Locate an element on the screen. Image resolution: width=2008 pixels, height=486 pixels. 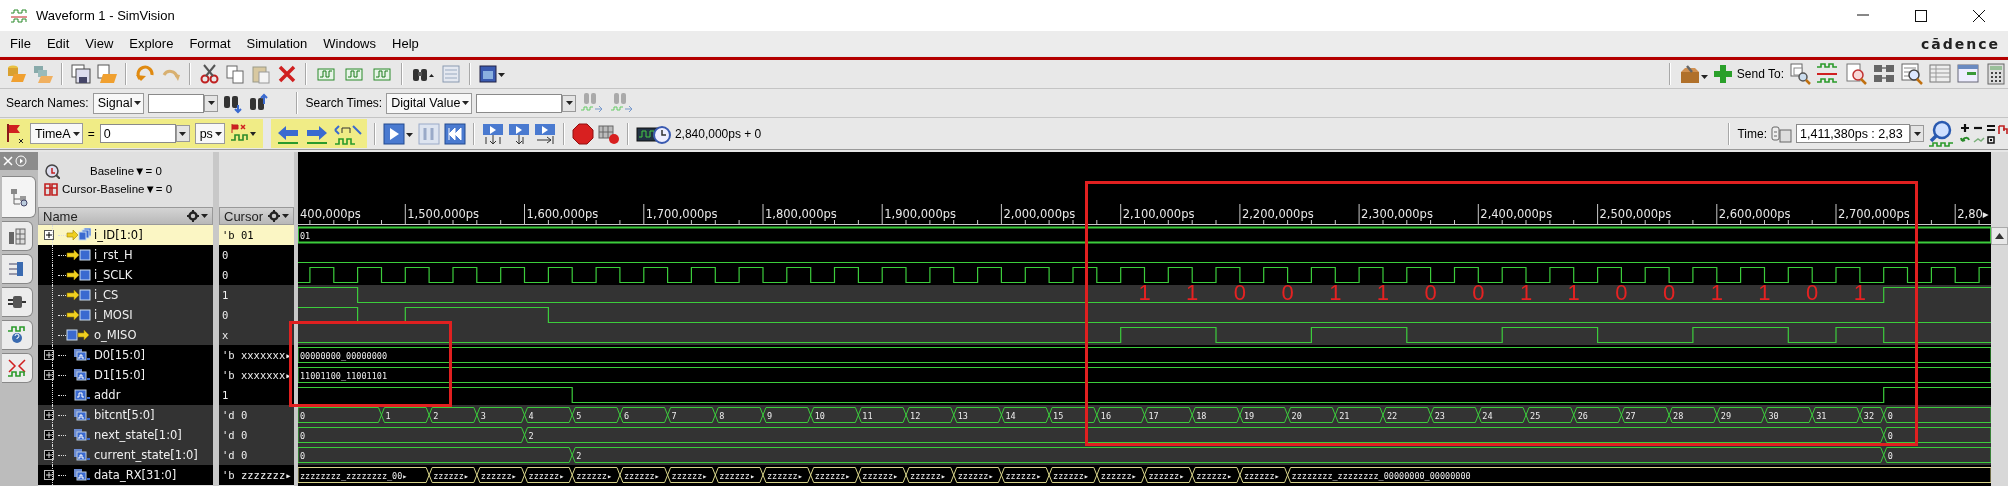
wave-compare-icon is located at coordinates (17, 368).